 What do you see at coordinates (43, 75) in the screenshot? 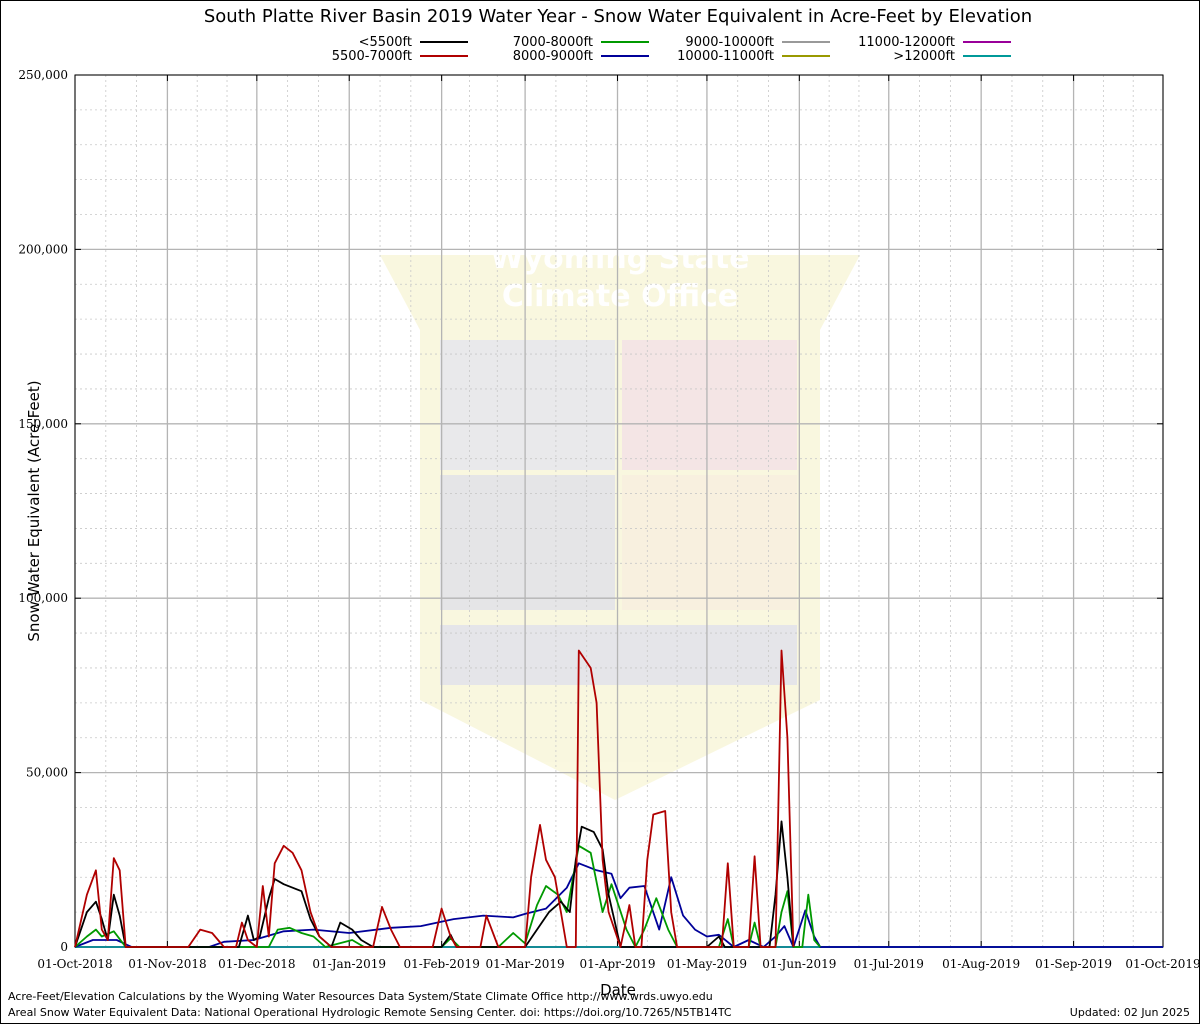
I see `y-tick-label: 250,000` at bounding box center [43, 75].